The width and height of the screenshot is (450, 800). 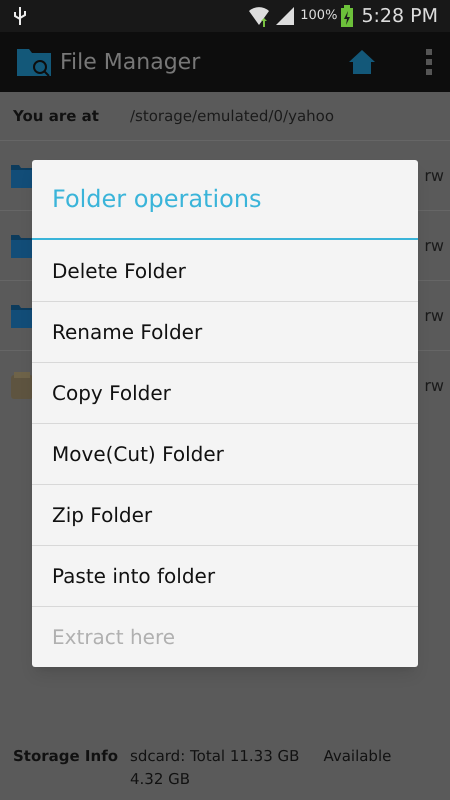 I want to click on menu-icon, so click(x=429, y=62).